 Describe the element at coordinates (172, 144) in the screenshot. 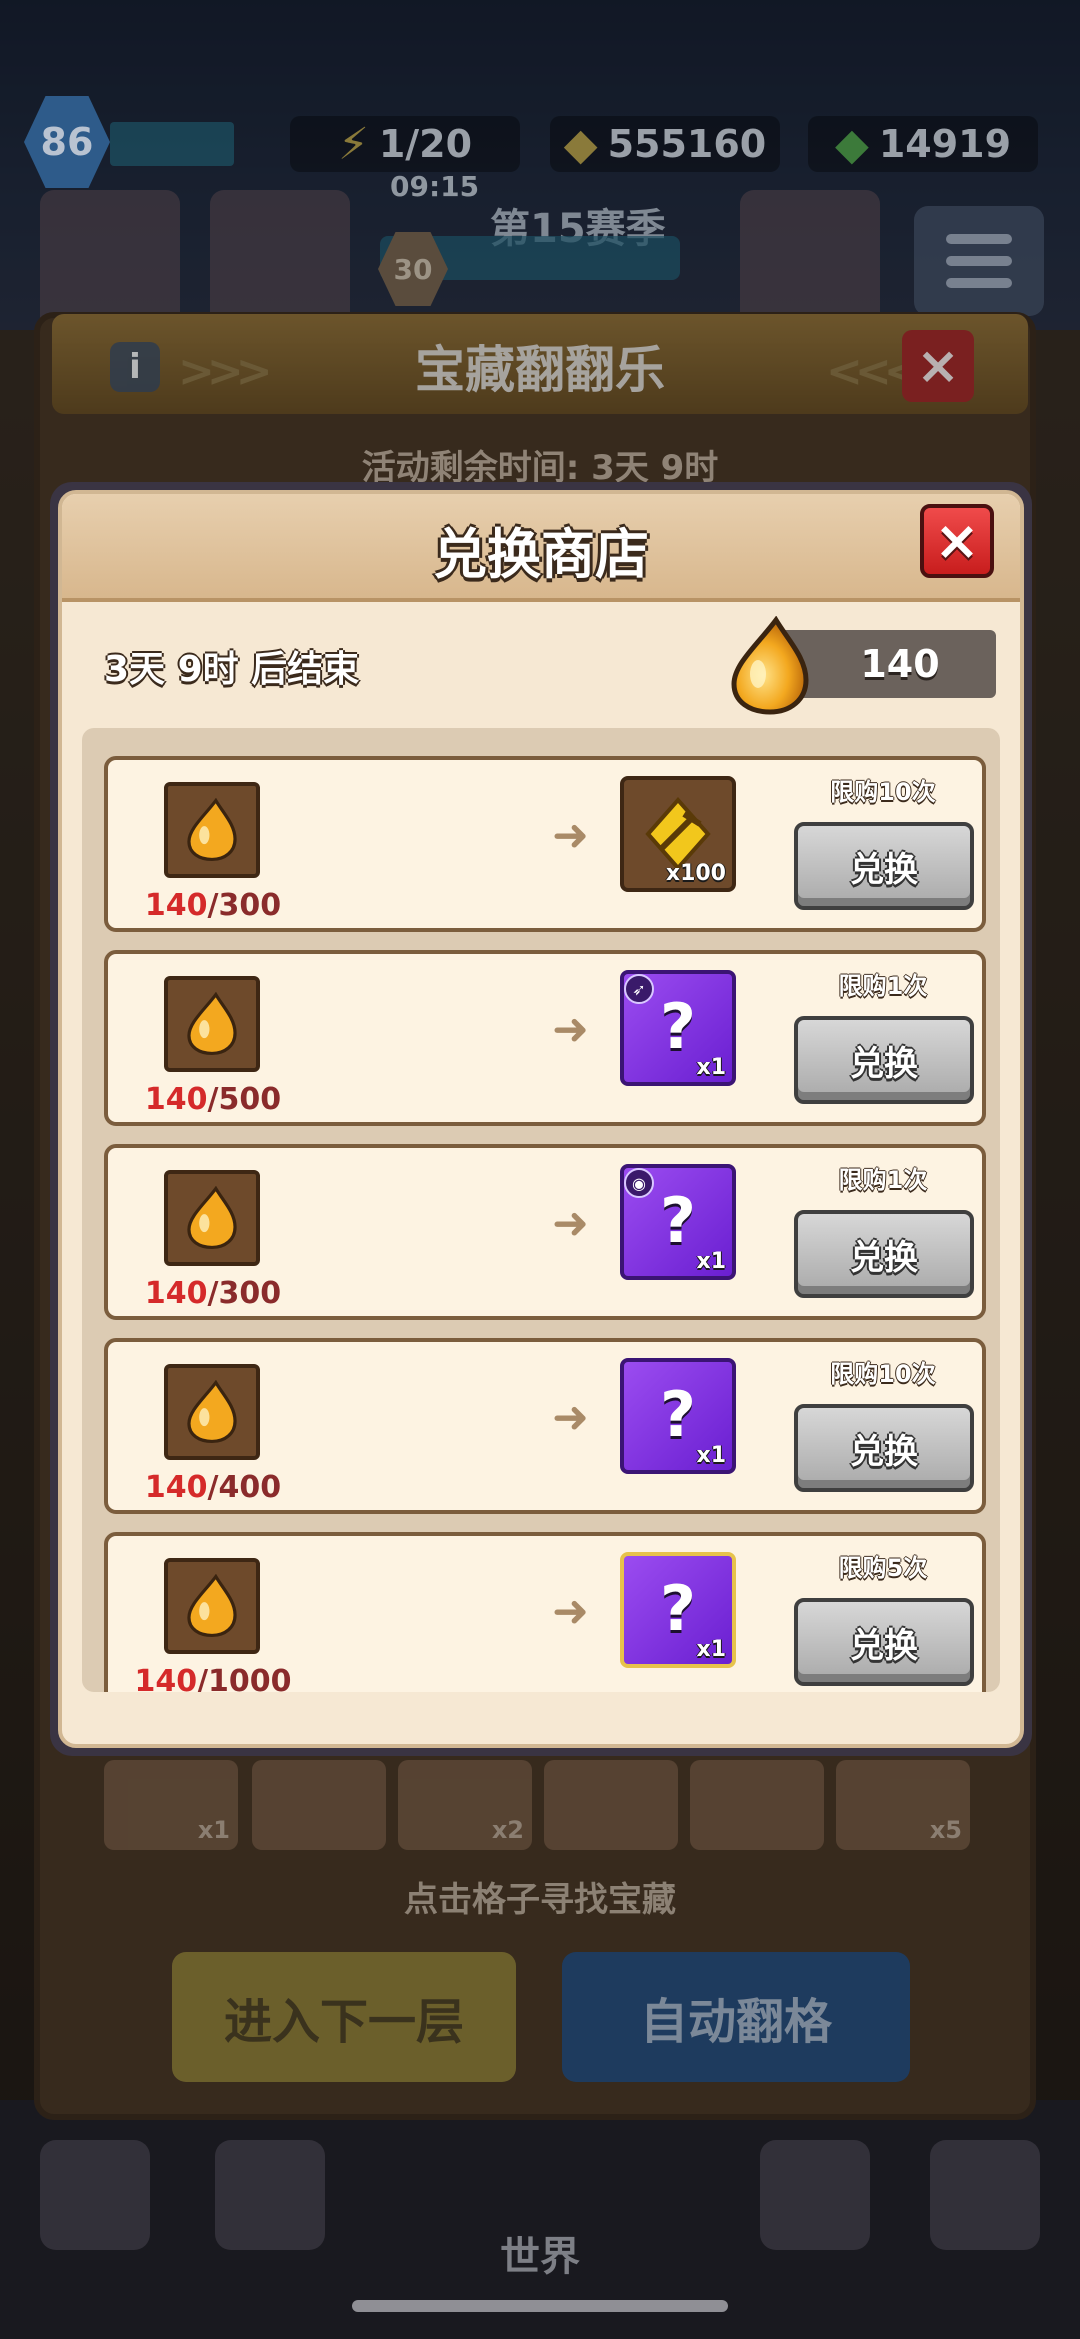

I see `xp-bar` at that location.